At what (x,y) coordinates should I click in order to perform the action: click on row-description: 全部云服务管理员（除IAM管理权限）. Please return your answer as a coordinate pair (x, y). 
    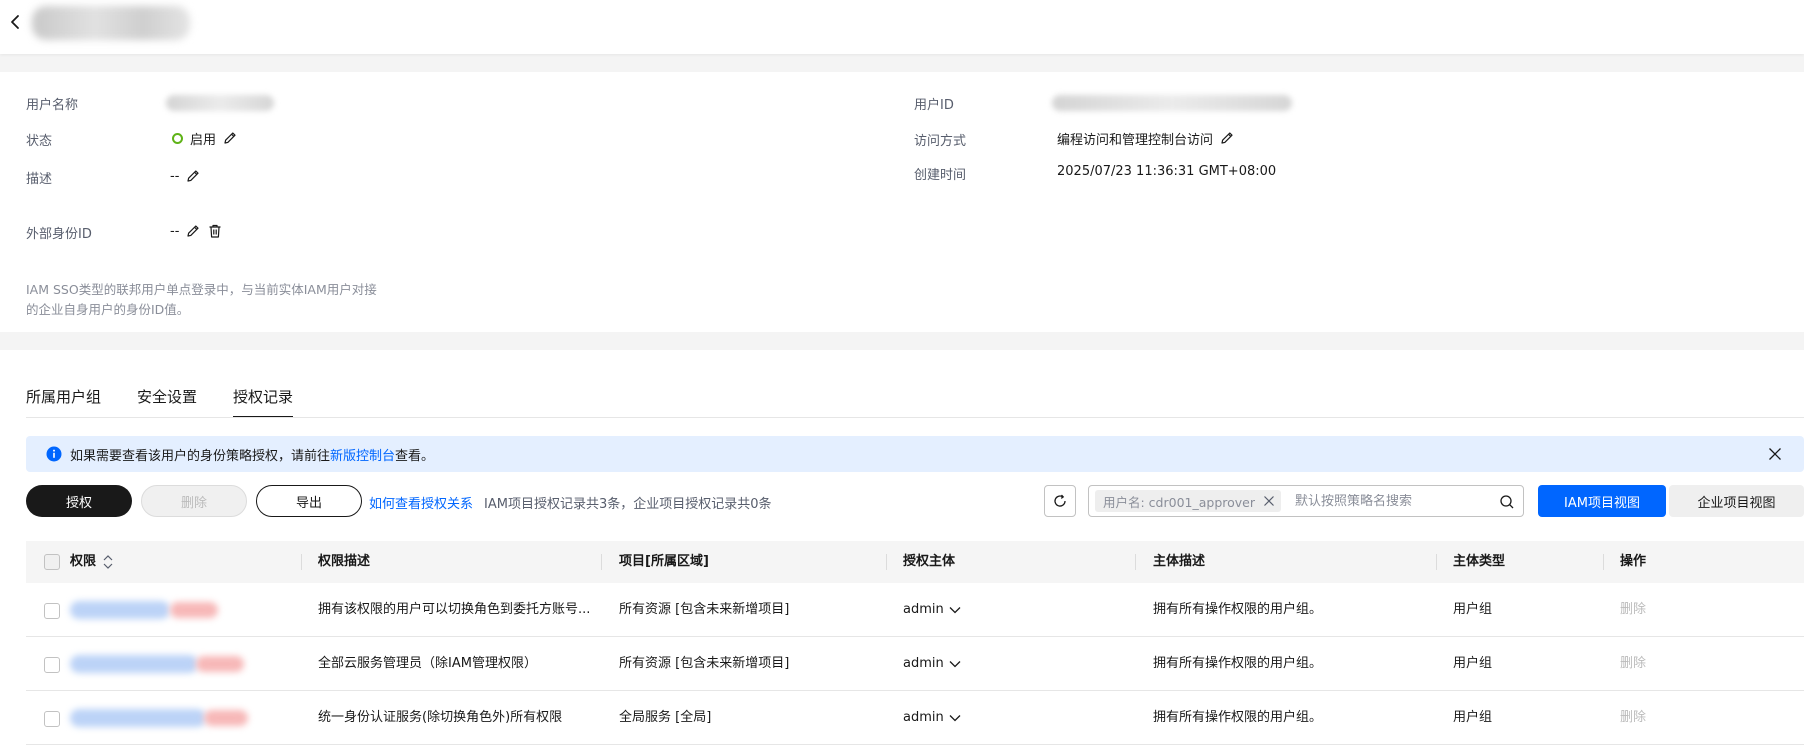
    Looking at the image, I should click on (427, 663).